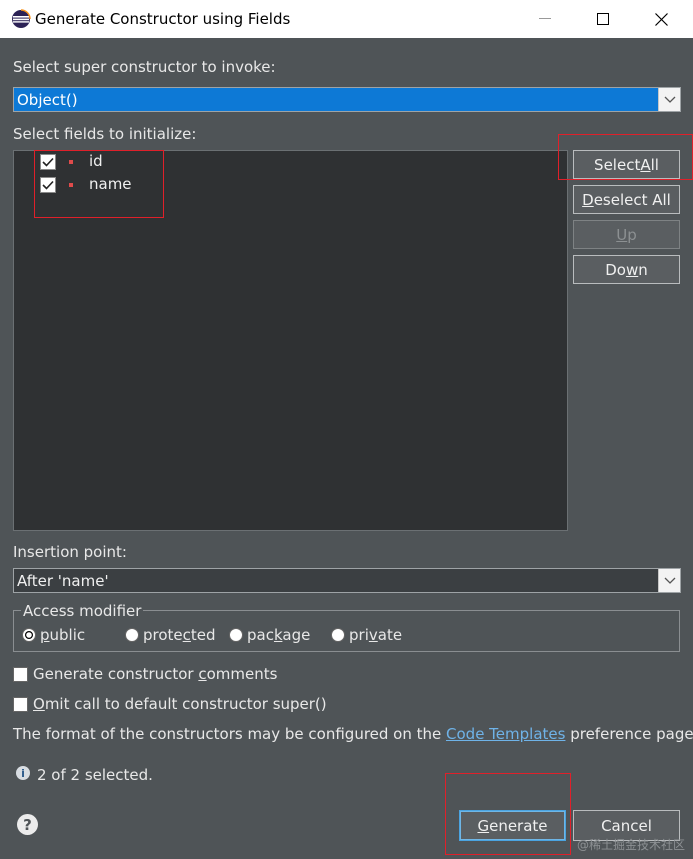 This screenshot has width=693, height=859. Describe the element at coordinates (632, 199) in the screenshot. I see `deselect-all-label: eselect All` at that location.